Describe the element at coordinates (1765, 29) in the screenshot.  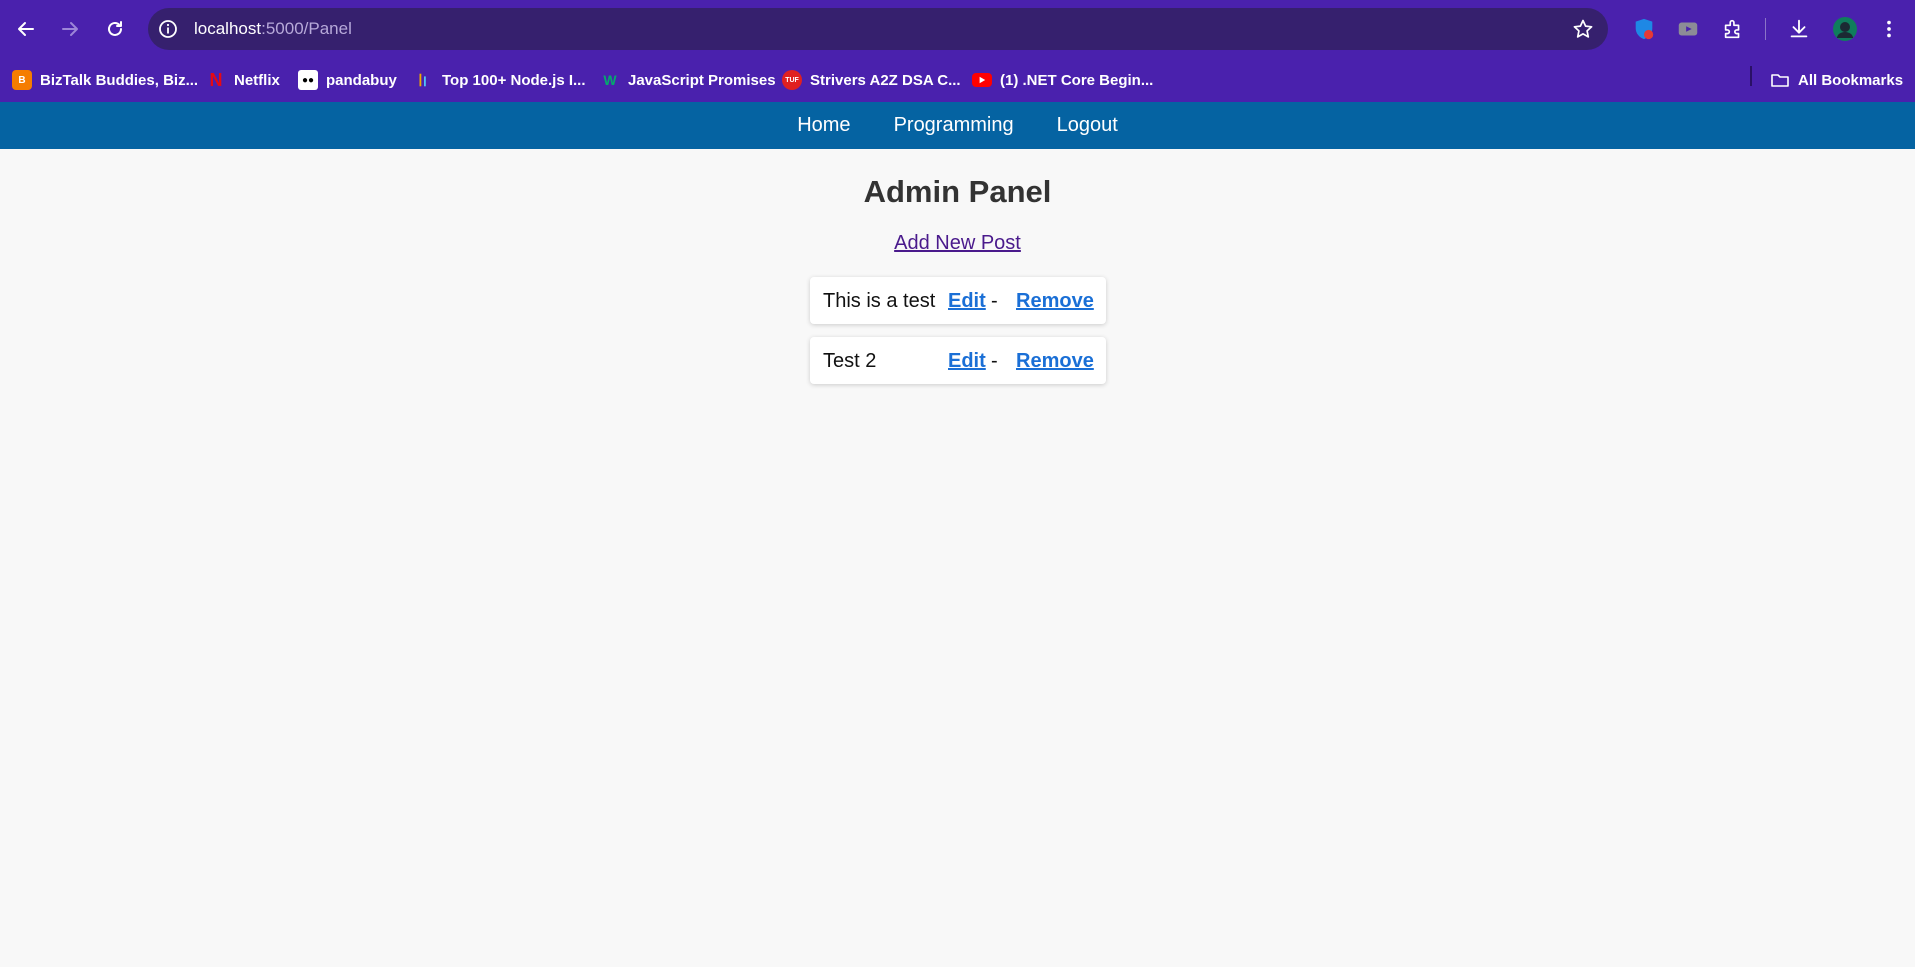
I see `toolbar-divider` at that location.